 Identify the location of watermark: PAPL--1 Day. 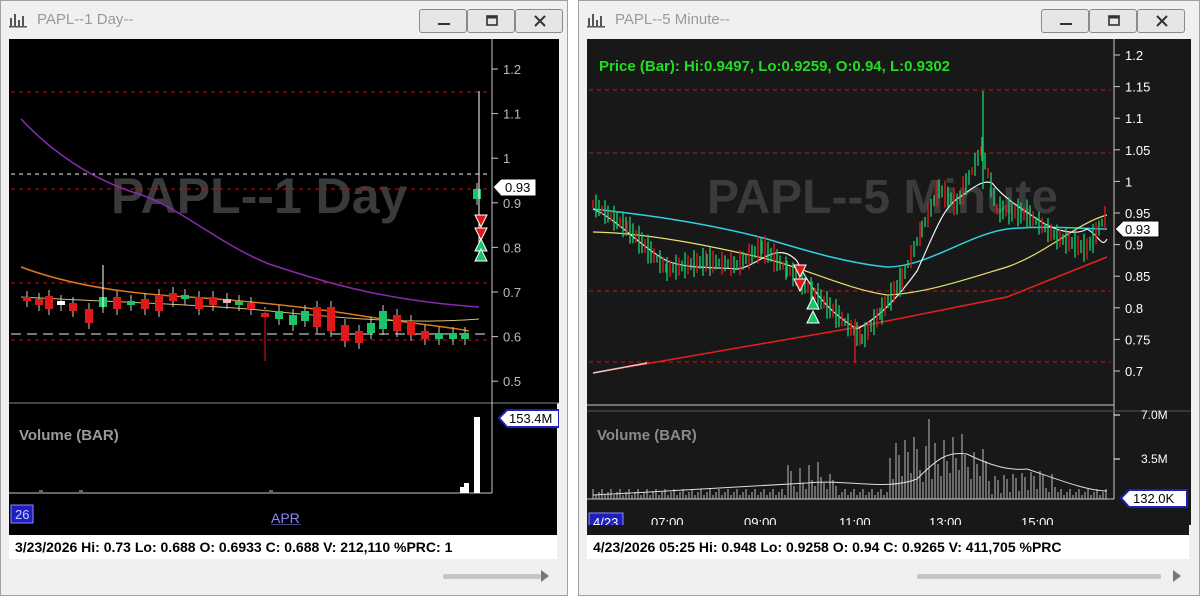
(259, 196).